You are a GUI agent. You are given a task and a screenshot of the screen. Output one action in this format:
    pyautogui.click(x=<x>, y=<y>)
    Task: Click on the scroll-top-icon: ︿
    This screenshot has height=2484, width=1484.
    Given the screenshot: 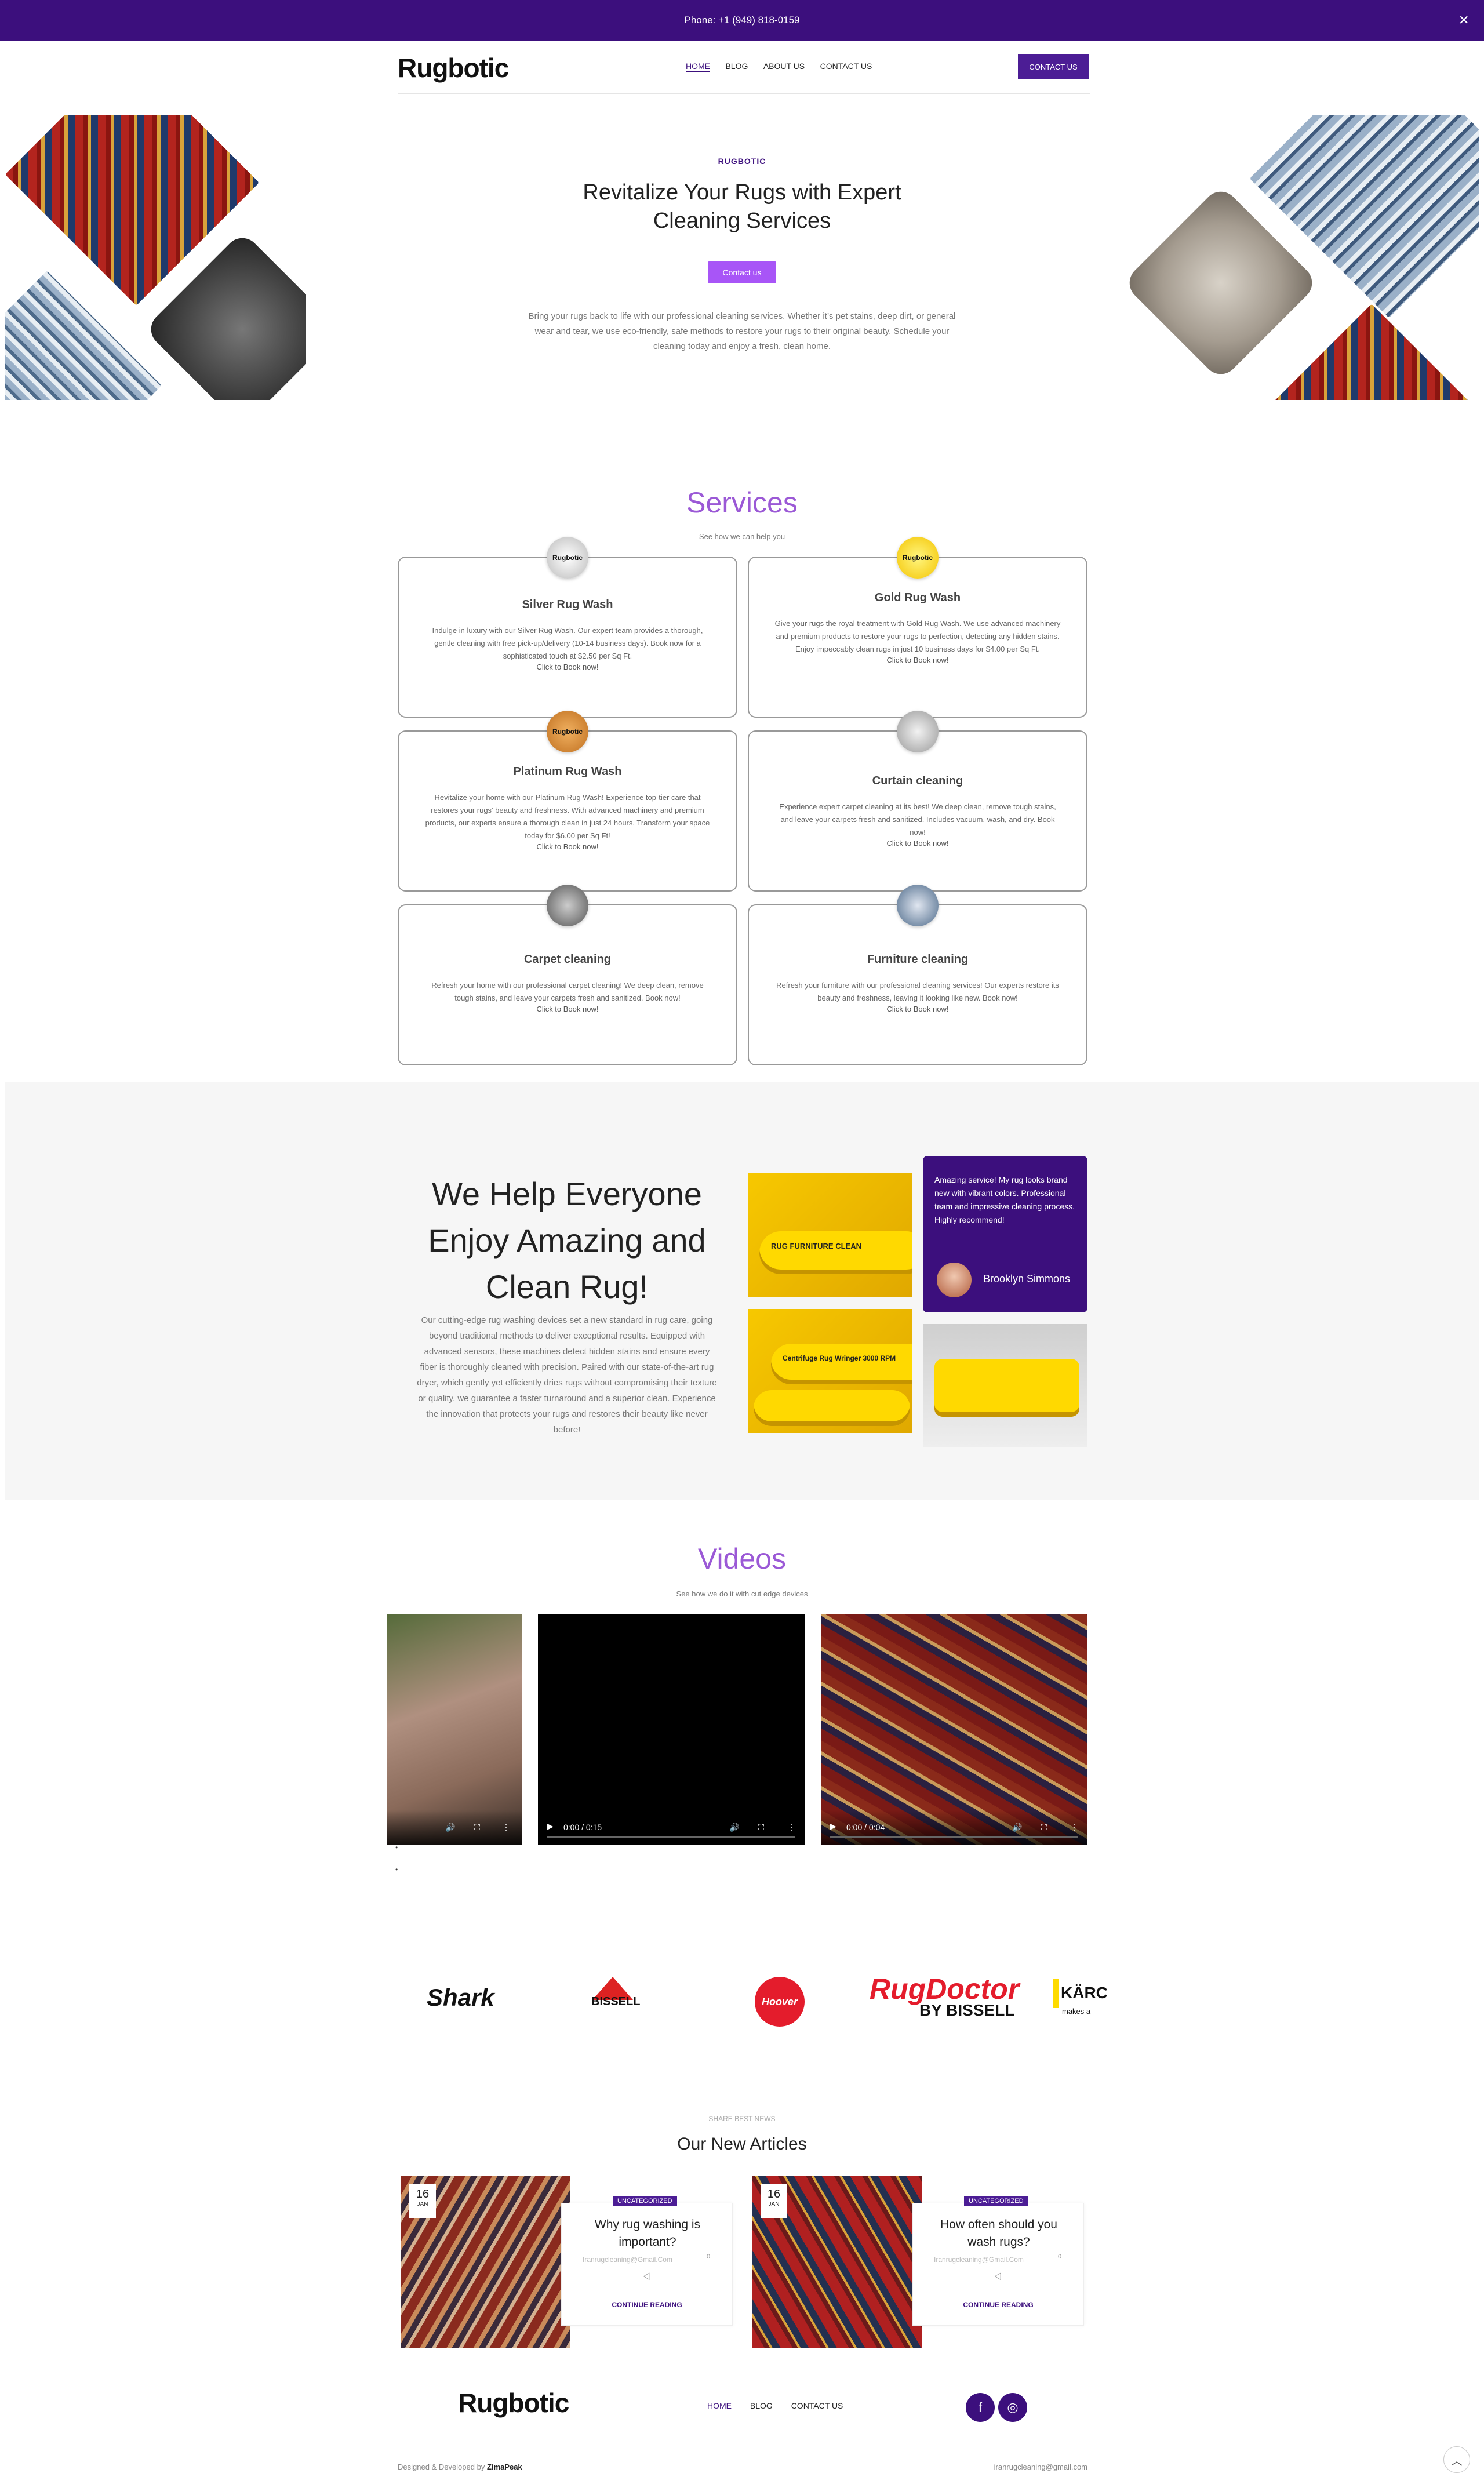 What is the action you would take?
    pyautogui.click(x=1456, y=2459)
    